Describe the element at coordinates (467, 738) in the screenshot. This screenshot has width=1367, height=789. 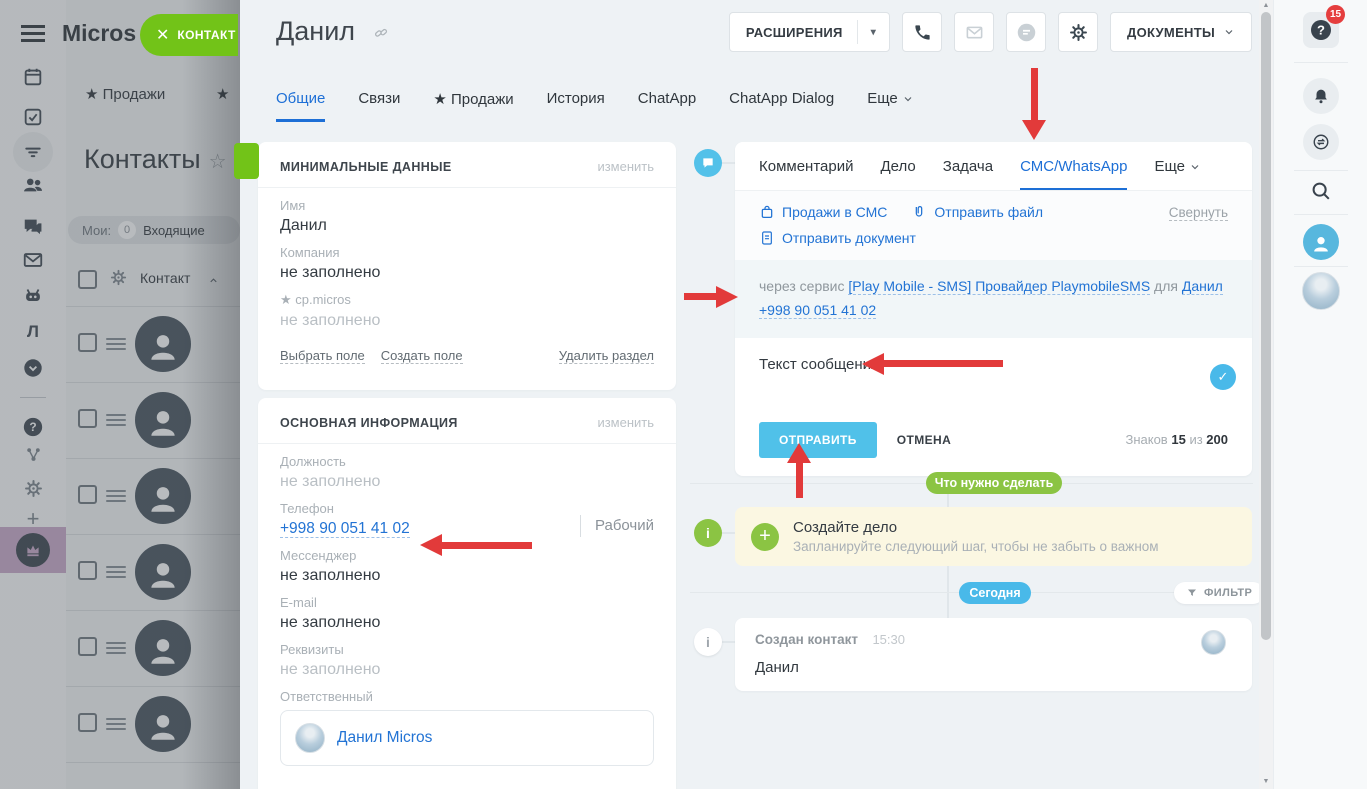
I see `responsible-user-box: Данил Micros` at that location.